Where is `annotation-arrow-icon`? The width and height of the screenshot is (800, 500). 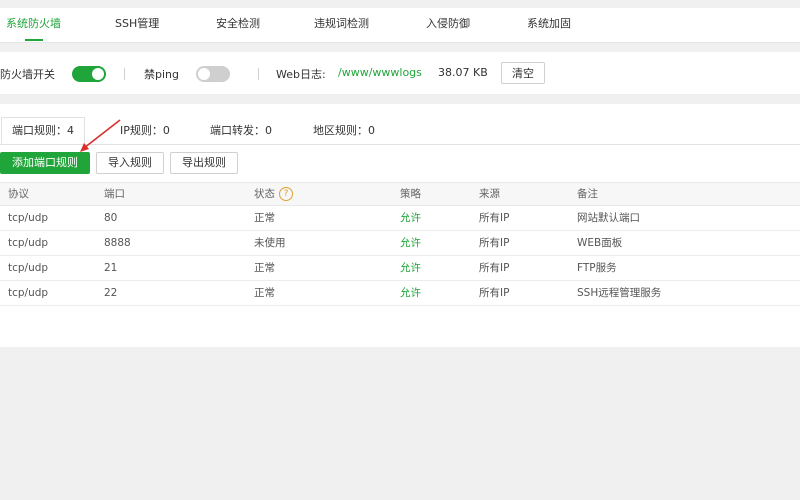
annotation-arrow-icon is located at coordinates (100, 135).